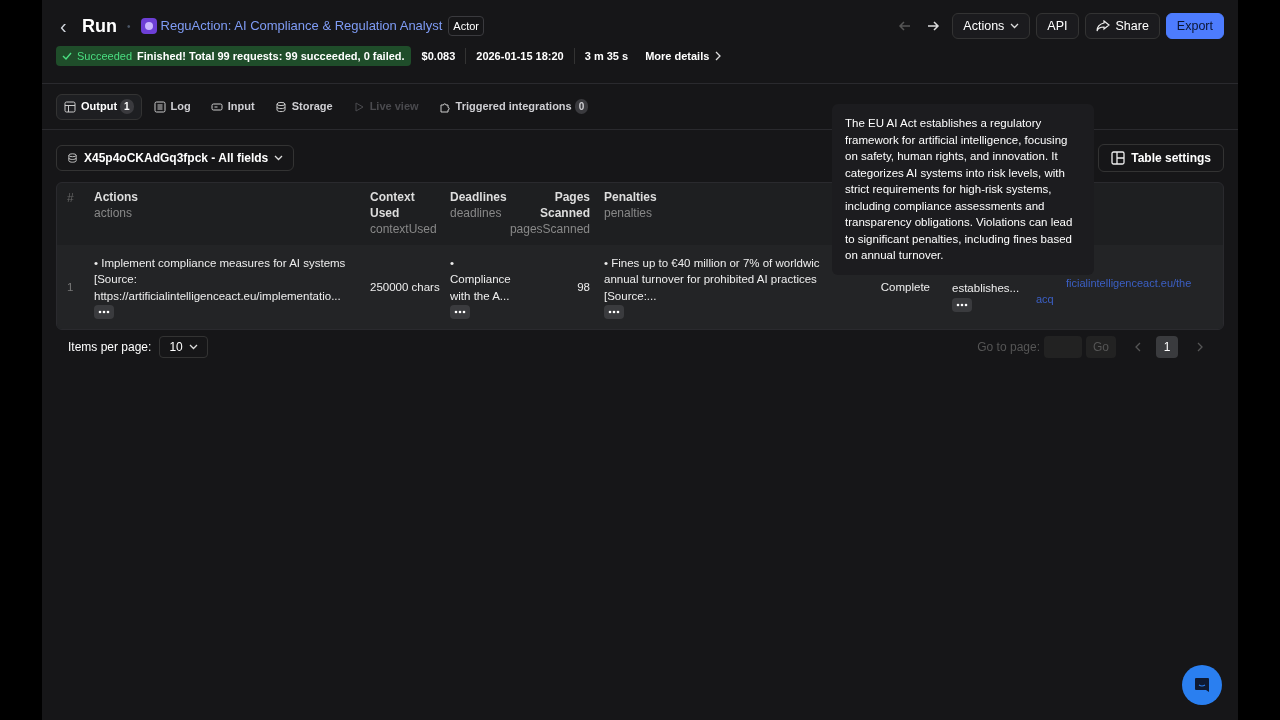  Describe the element at coordinates (606, 56) in the screenshot. I see `run-duration: 3 m 35 s` at that location.